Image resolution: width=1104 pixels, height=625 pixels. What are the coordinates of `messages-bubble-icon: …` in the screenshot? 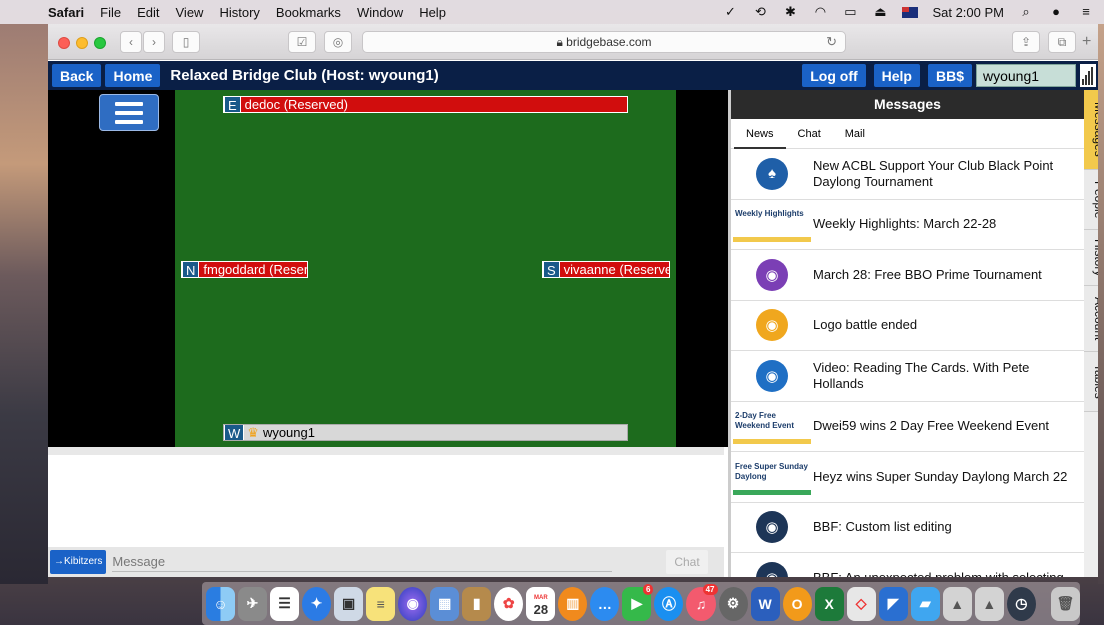 It's located at (605, 603).